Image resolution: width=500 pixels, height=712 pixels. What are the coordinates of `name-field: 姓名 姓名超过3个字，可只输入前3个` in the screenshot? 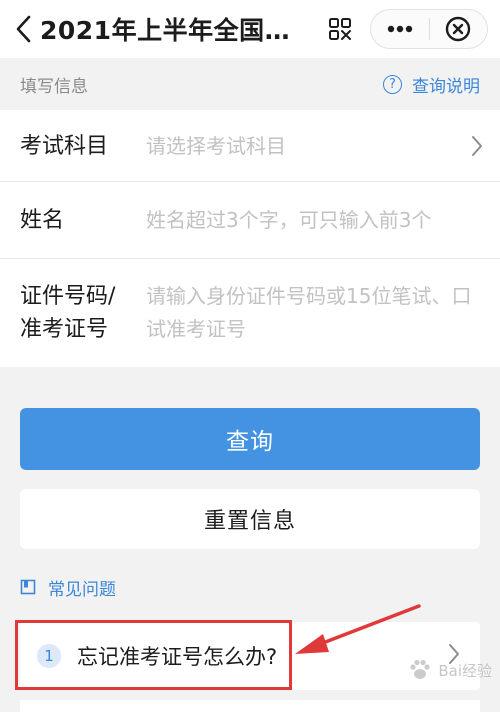 It's located at (250, 220).